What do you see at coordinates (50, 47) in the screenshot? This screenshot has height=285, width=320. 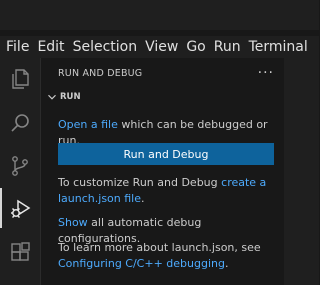 I see `menu-edit: Edit` at bounding box center [50, 47].